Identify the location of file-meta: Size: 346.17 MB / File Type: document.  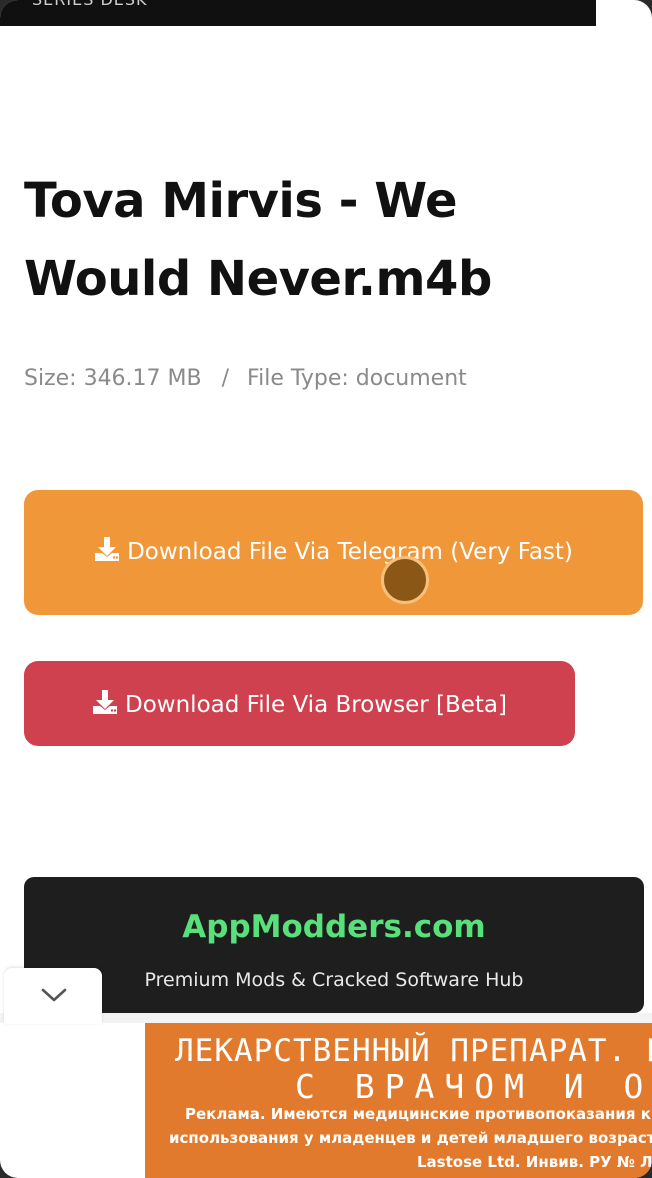
(245, 378).